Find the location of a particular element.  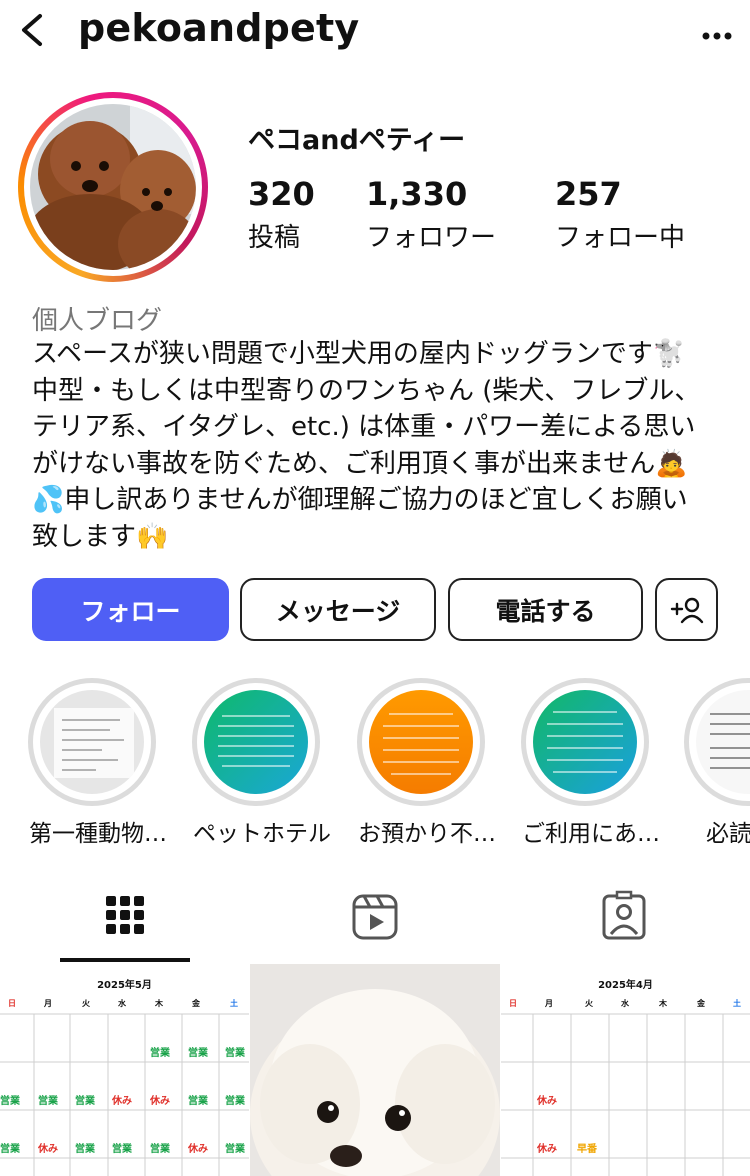

tab-posts-grid is located at coordinates (125, 921).